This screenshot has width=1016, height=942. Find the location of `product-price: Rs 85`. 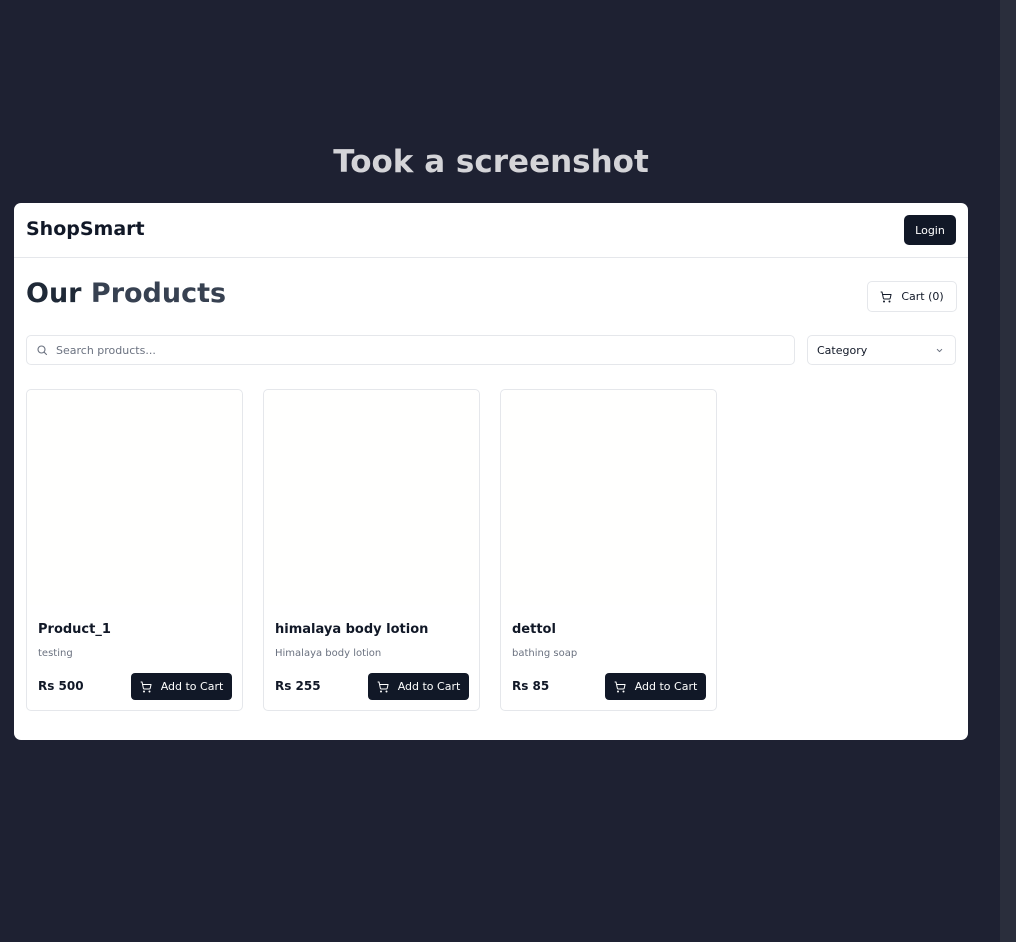

product-price: Rs 85 is located at coordinates (531, 686).